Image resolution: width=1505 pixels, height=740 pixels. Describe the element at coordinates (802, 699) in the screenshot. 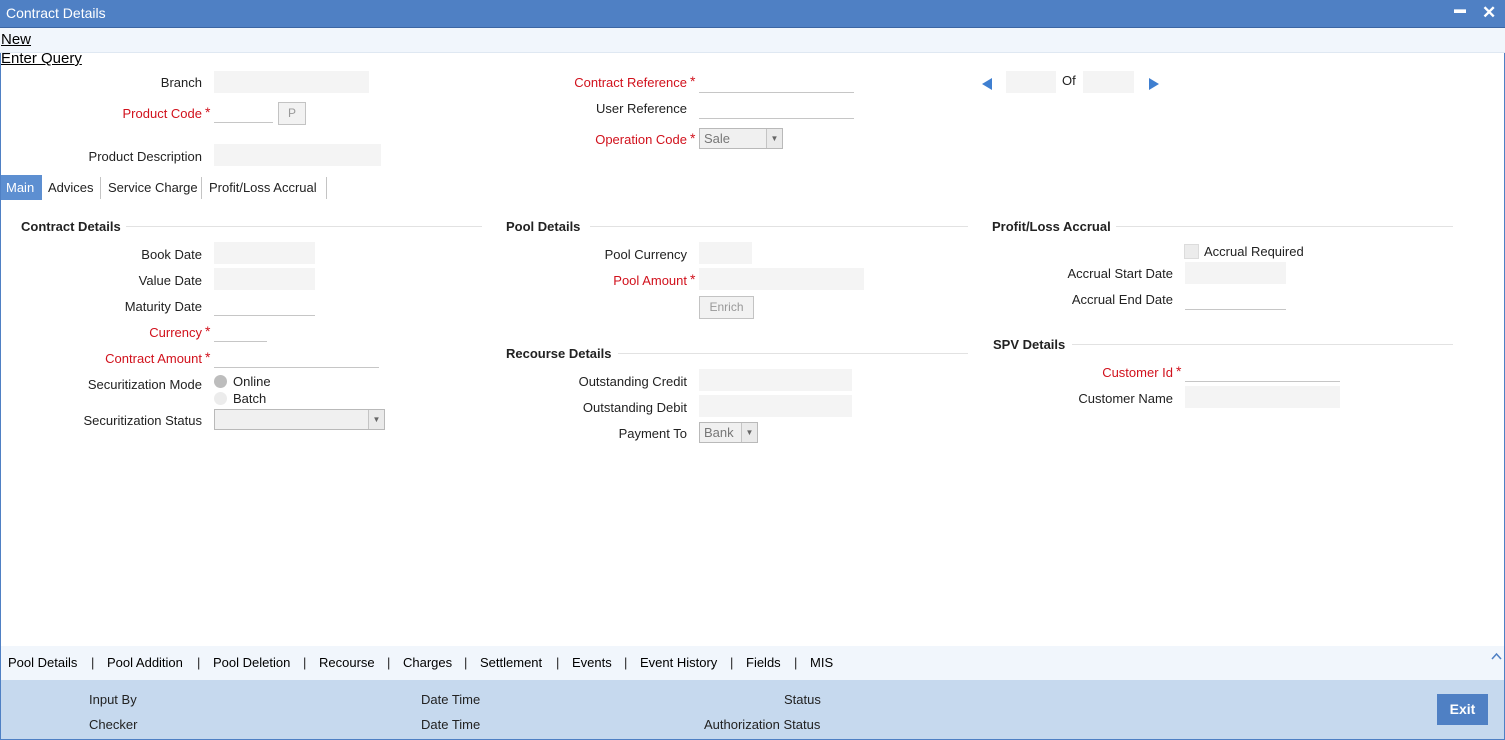

I see `status-label: Status` at that location.